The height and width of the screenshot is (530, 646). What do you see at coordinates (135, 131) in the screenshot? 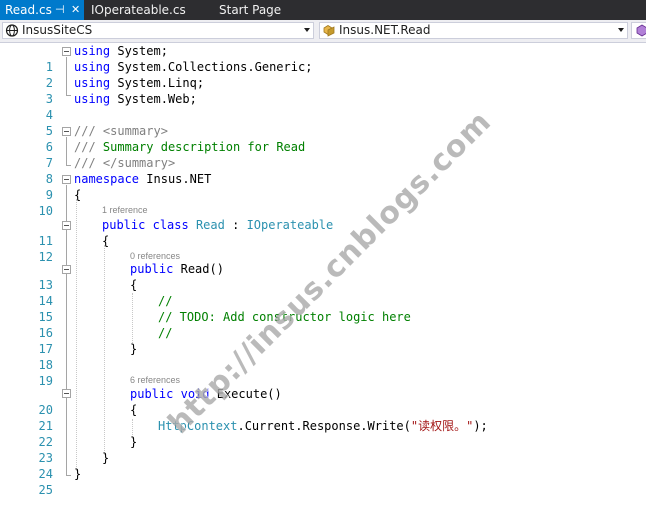
I see `doc-comment-tag: <summary>` at bounding box center [135, 131].